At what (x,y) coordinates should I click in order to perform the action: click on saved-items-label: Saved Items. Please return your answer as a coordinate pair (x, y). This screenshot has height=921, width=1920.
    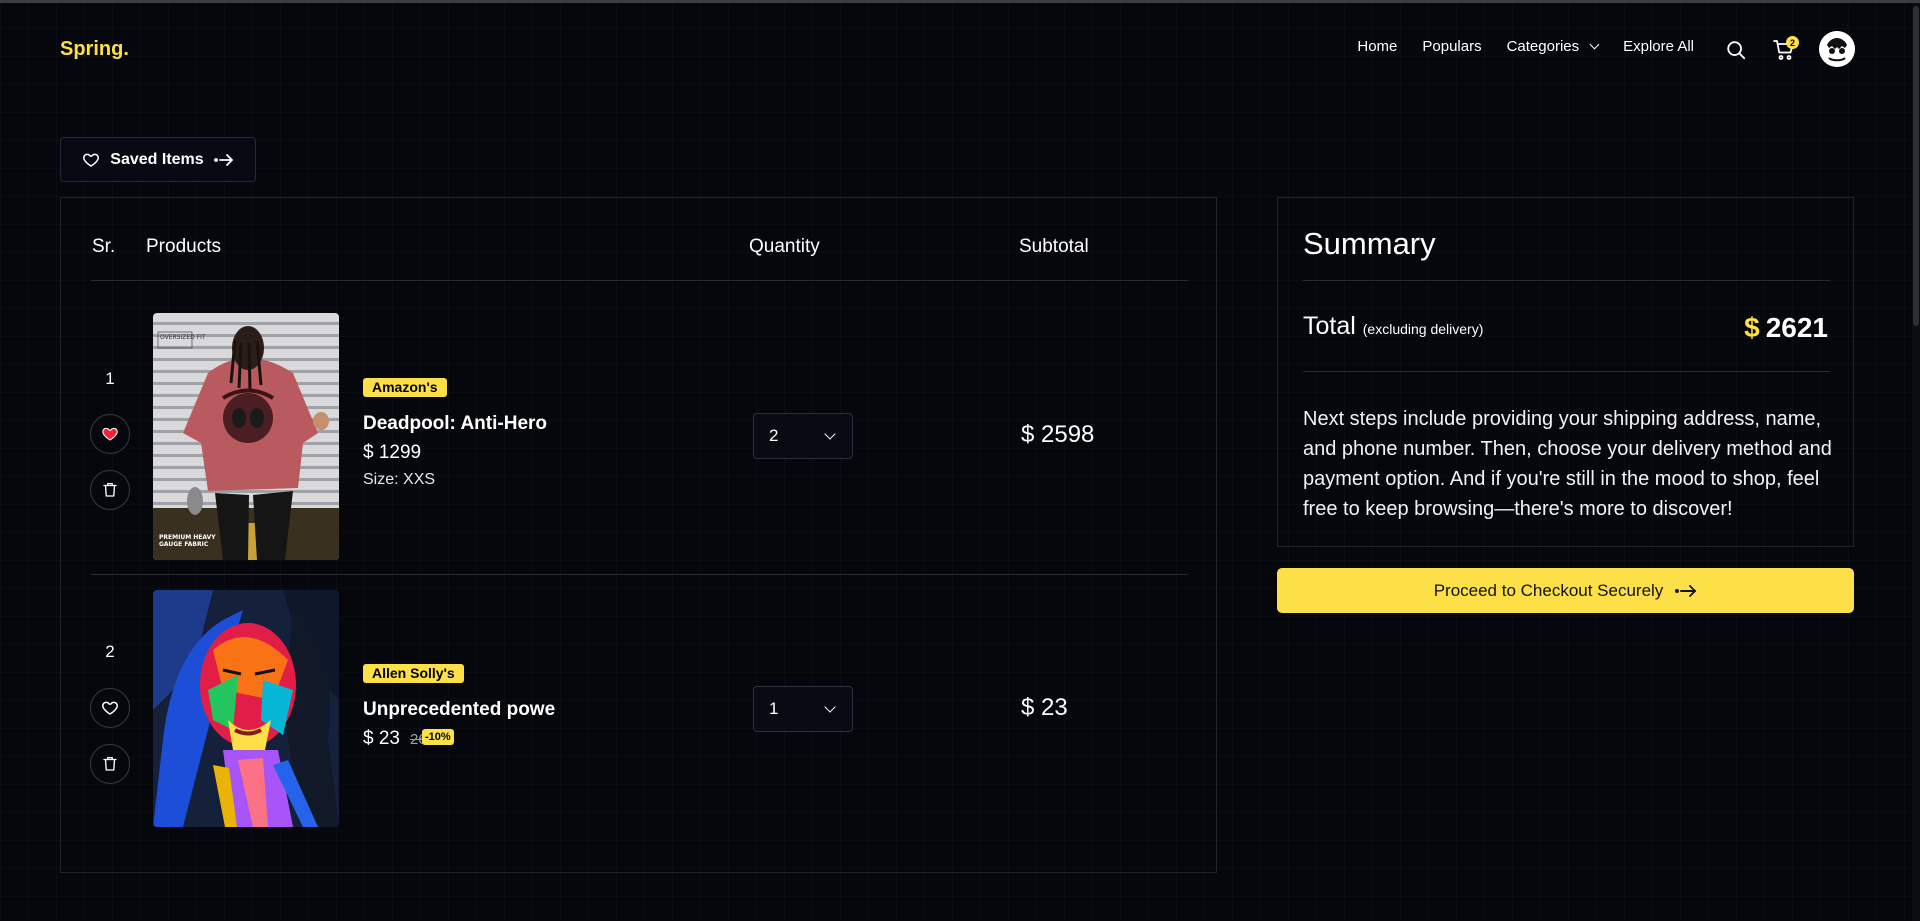
    Looking at the image, I should click on (157, 159).